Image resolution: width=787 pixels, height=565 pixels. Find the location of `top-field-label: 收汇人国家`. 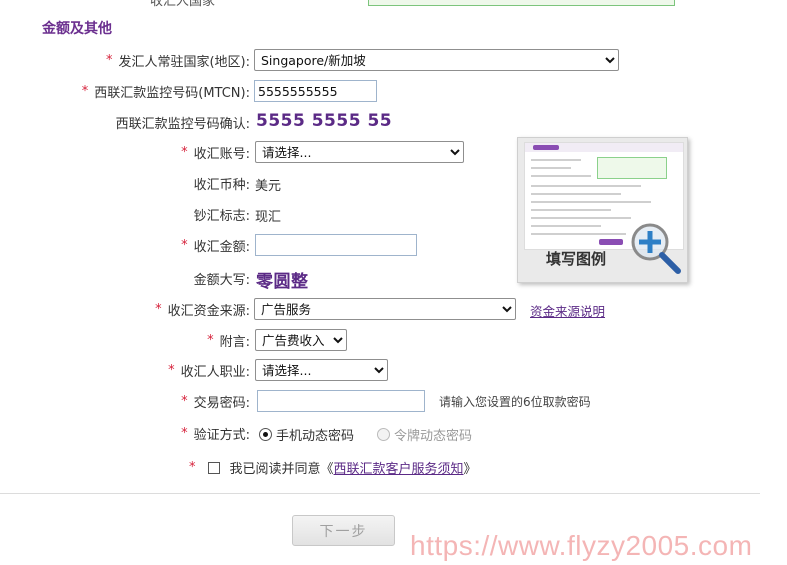

top-field-label: 收汇人国家 is located at coordinates (183, 4).